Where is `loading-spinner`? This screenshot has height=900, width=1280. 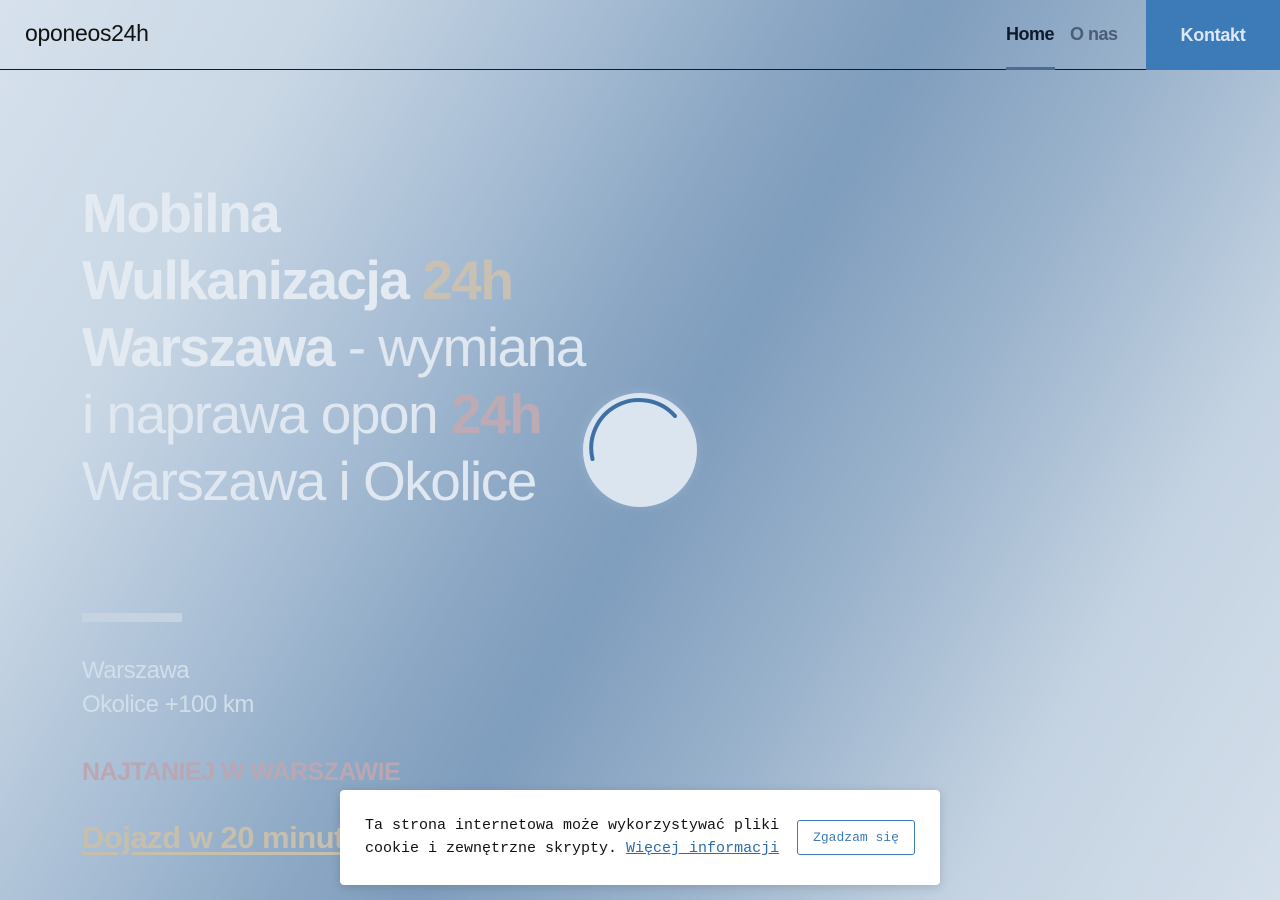
loading-spinner is located at coordinates (640, 450).